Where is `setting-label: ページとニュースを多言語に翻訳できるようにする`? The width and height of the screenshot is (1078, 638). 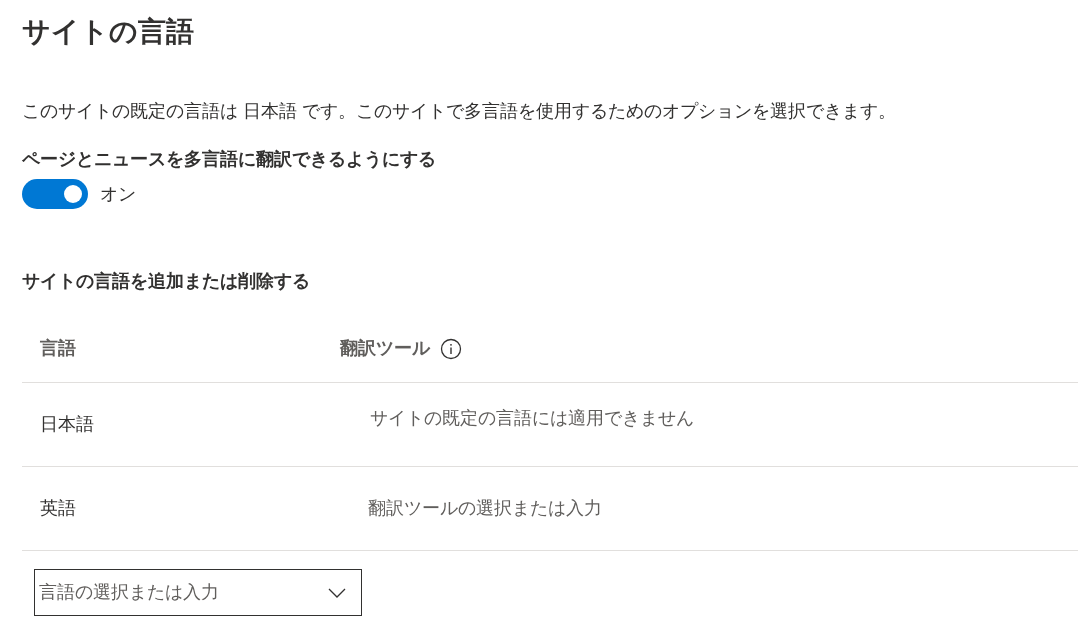
setting-label: ページとニュースを多言語に翻訳できるようにする is located at coordinates (229, 159).